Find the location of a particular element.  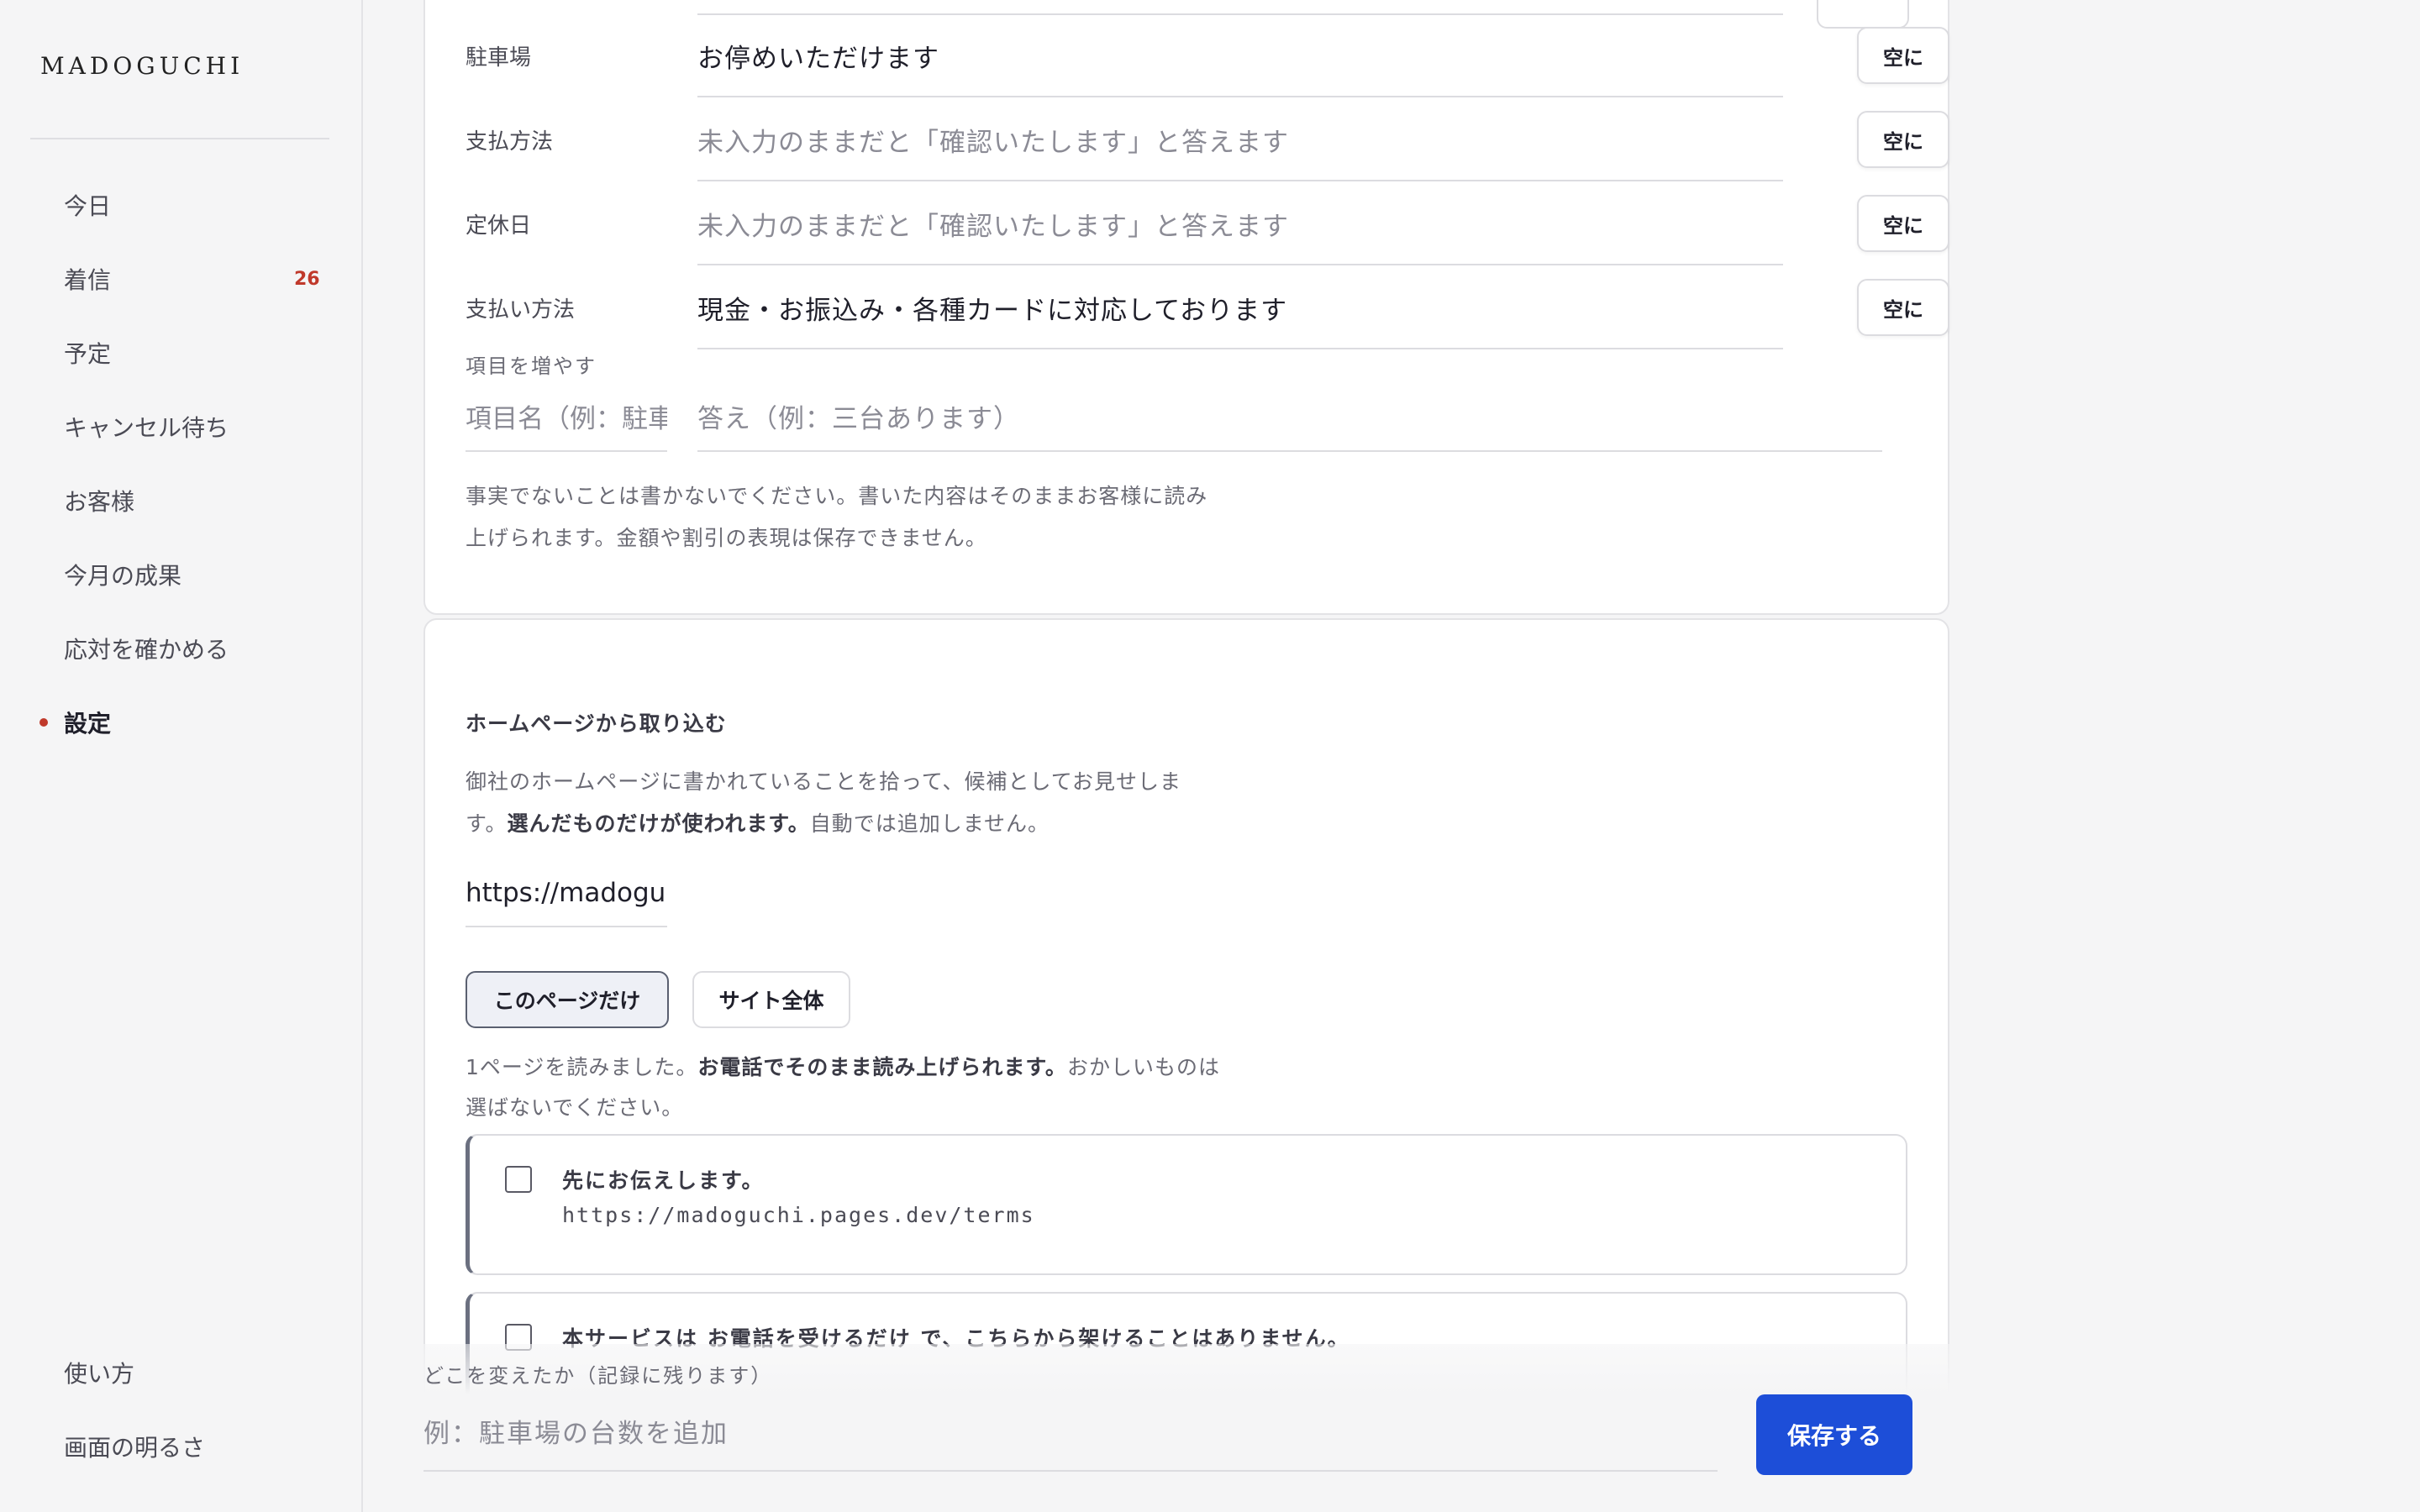

faq-row-label: 支払い方法 is located at coordinates (521, 310).